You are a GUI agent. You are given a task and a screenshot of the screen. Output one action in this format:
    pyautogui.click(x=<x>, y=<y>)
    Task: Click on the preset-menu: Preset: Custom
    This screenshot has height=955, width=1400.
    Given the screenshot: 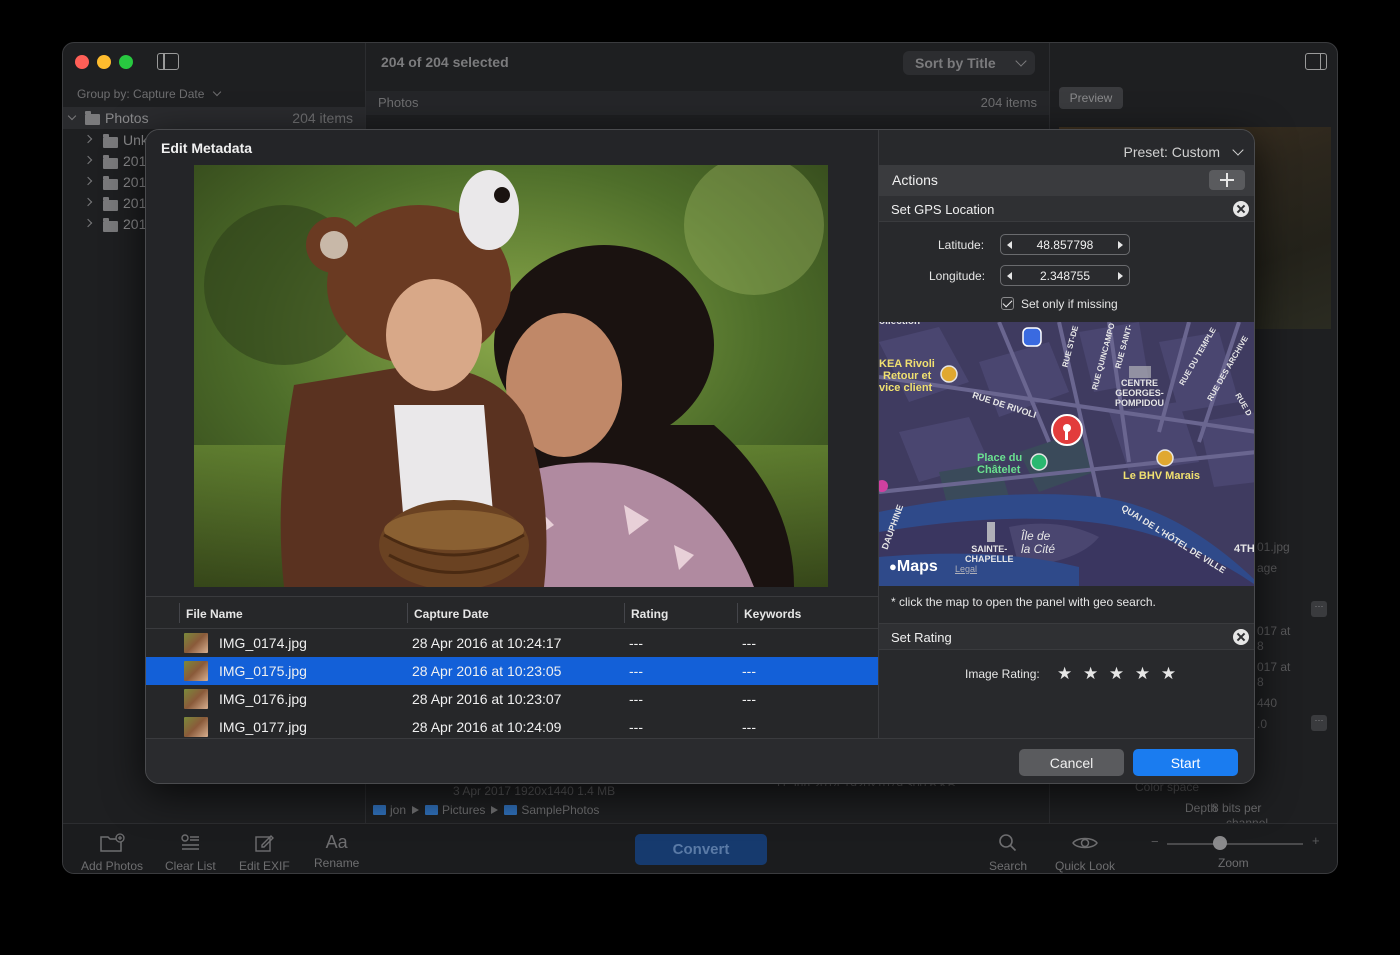 What is the action you would take?
    pyautogui.click(x=1172, y=152)
    